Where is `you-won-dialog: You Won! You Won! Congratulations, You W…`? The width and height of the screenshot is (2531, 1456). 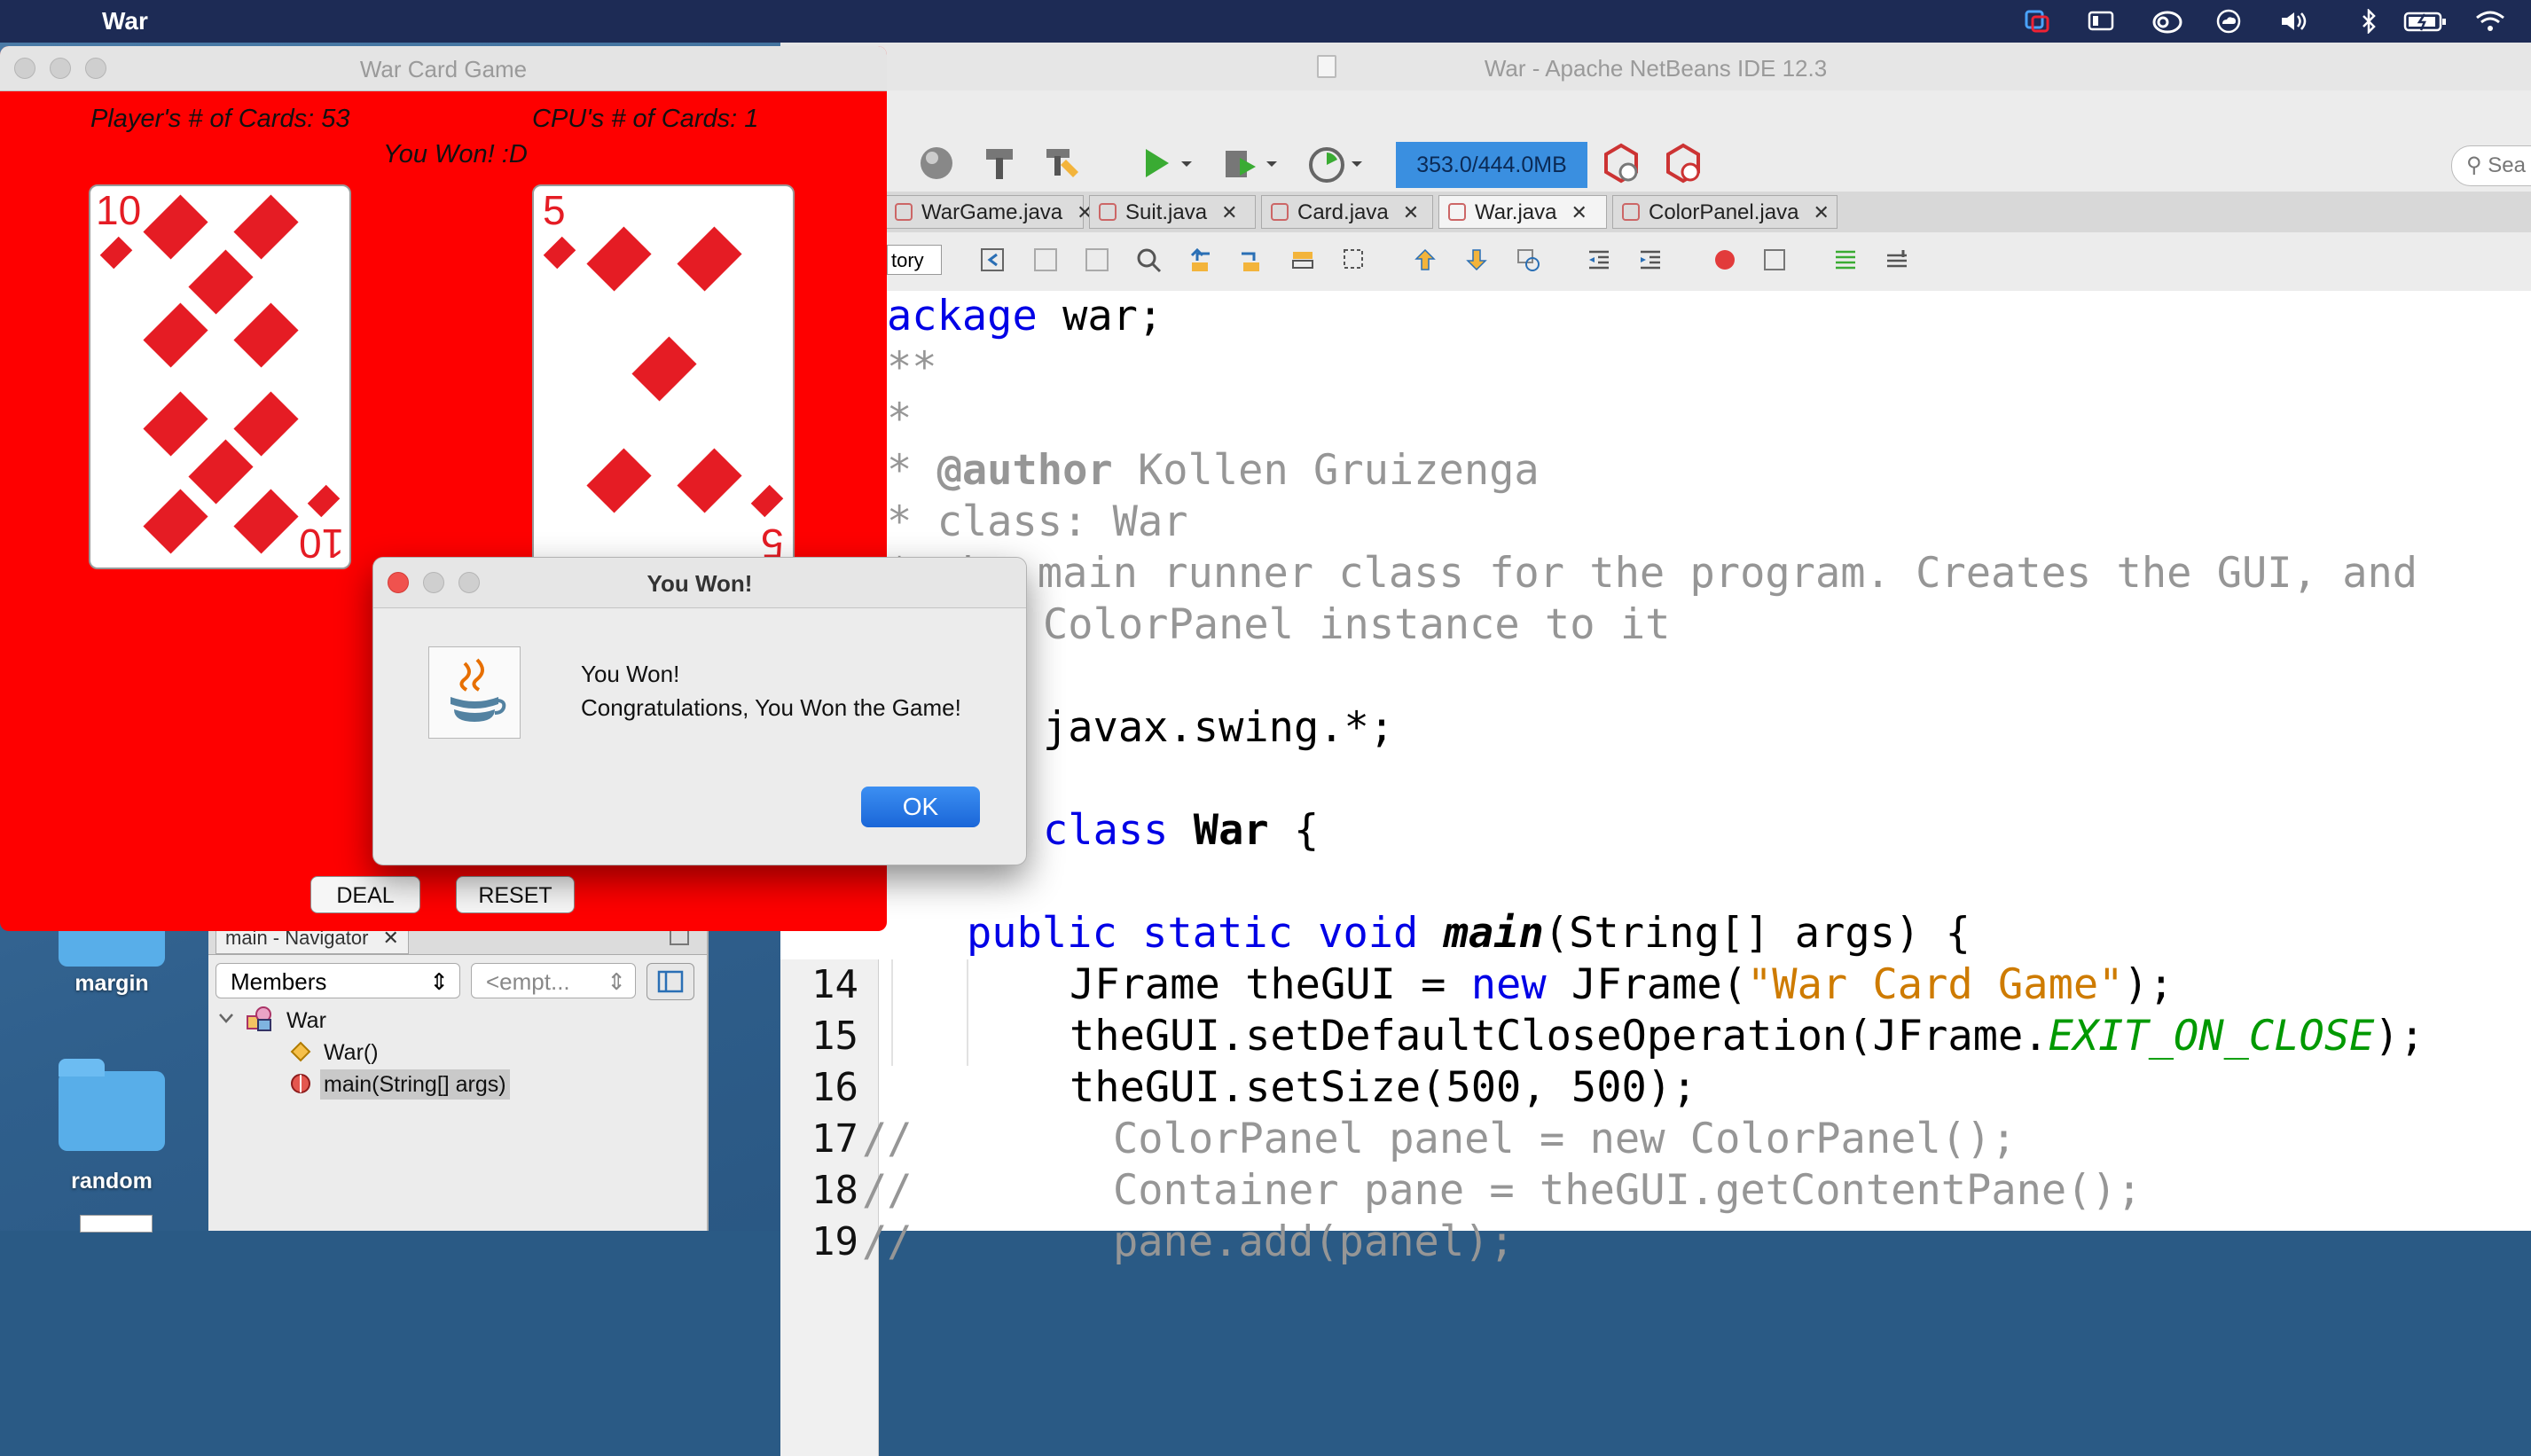
you-won-dialog: You Won! You Won! Congratulations, You W… is located at coordinates (699, 711).